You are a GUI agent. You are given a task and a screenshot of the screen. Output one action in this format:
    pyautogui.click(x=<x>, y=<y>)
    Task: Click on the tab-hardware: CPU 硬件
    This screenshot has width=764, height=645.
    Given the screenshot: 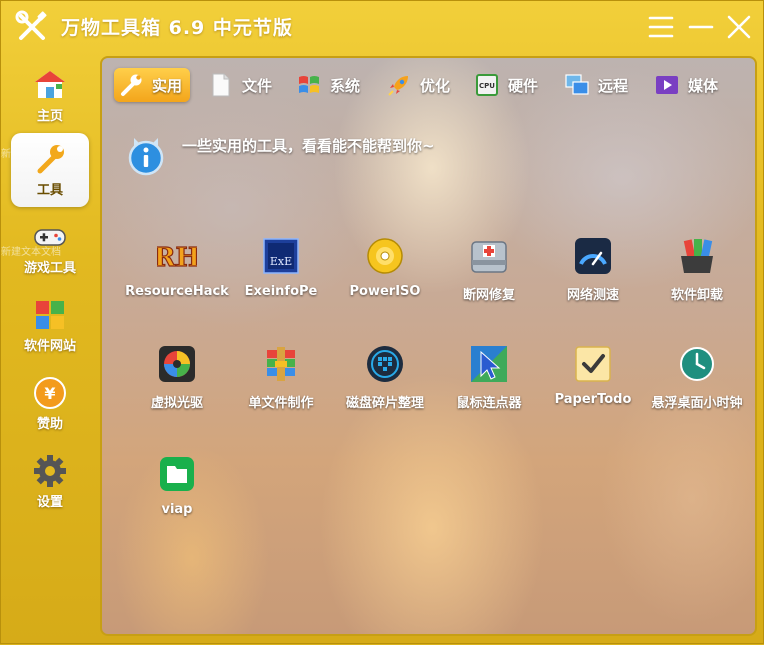 What is the action you would take?
    pyautogui.click(x=508, y=85)
    